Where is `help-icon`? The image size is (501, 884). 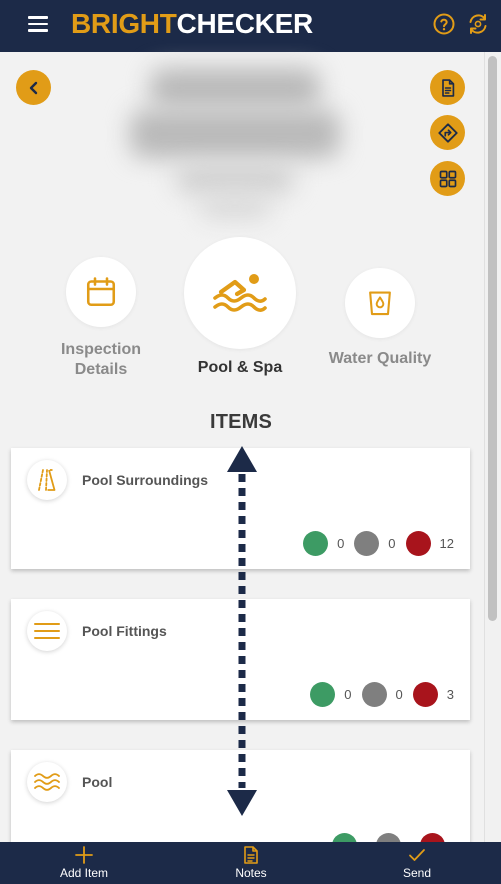 help-icon is located at coordinates (444, 24).